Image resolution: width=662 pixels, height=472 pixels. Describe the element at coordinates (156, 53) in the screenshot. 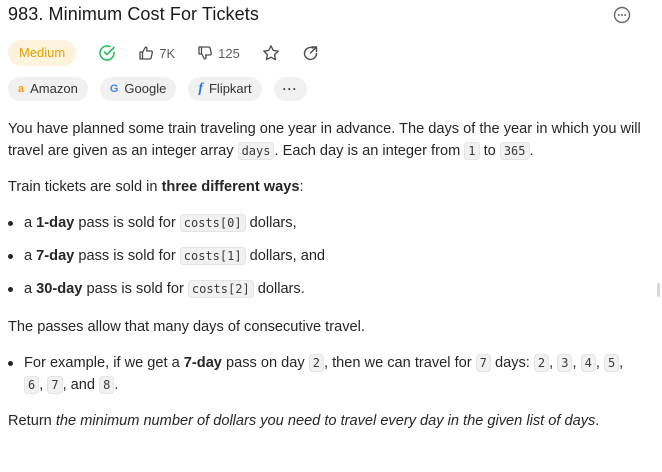

I see `like-button: 7K` at that location.